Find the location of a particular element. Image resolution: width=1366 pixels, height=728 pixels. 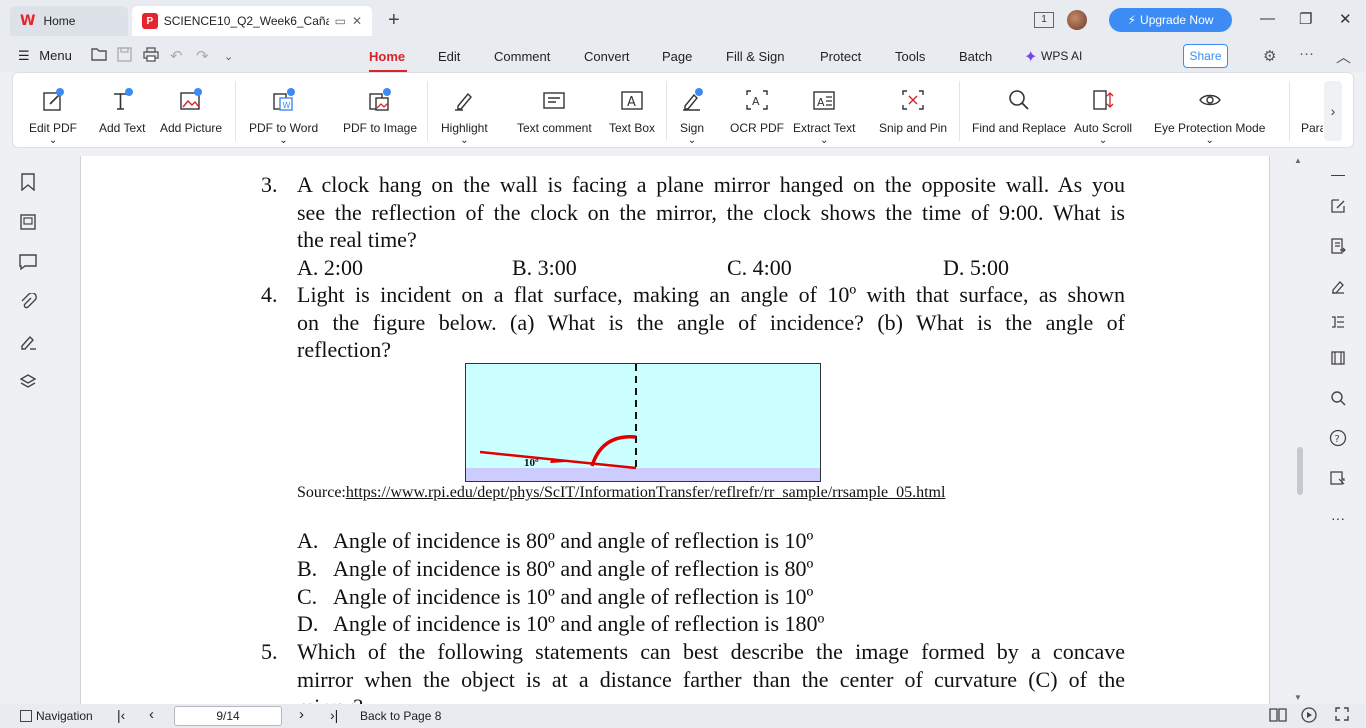

answer-option: B. 3:00 is located at coordinates (544, 267).